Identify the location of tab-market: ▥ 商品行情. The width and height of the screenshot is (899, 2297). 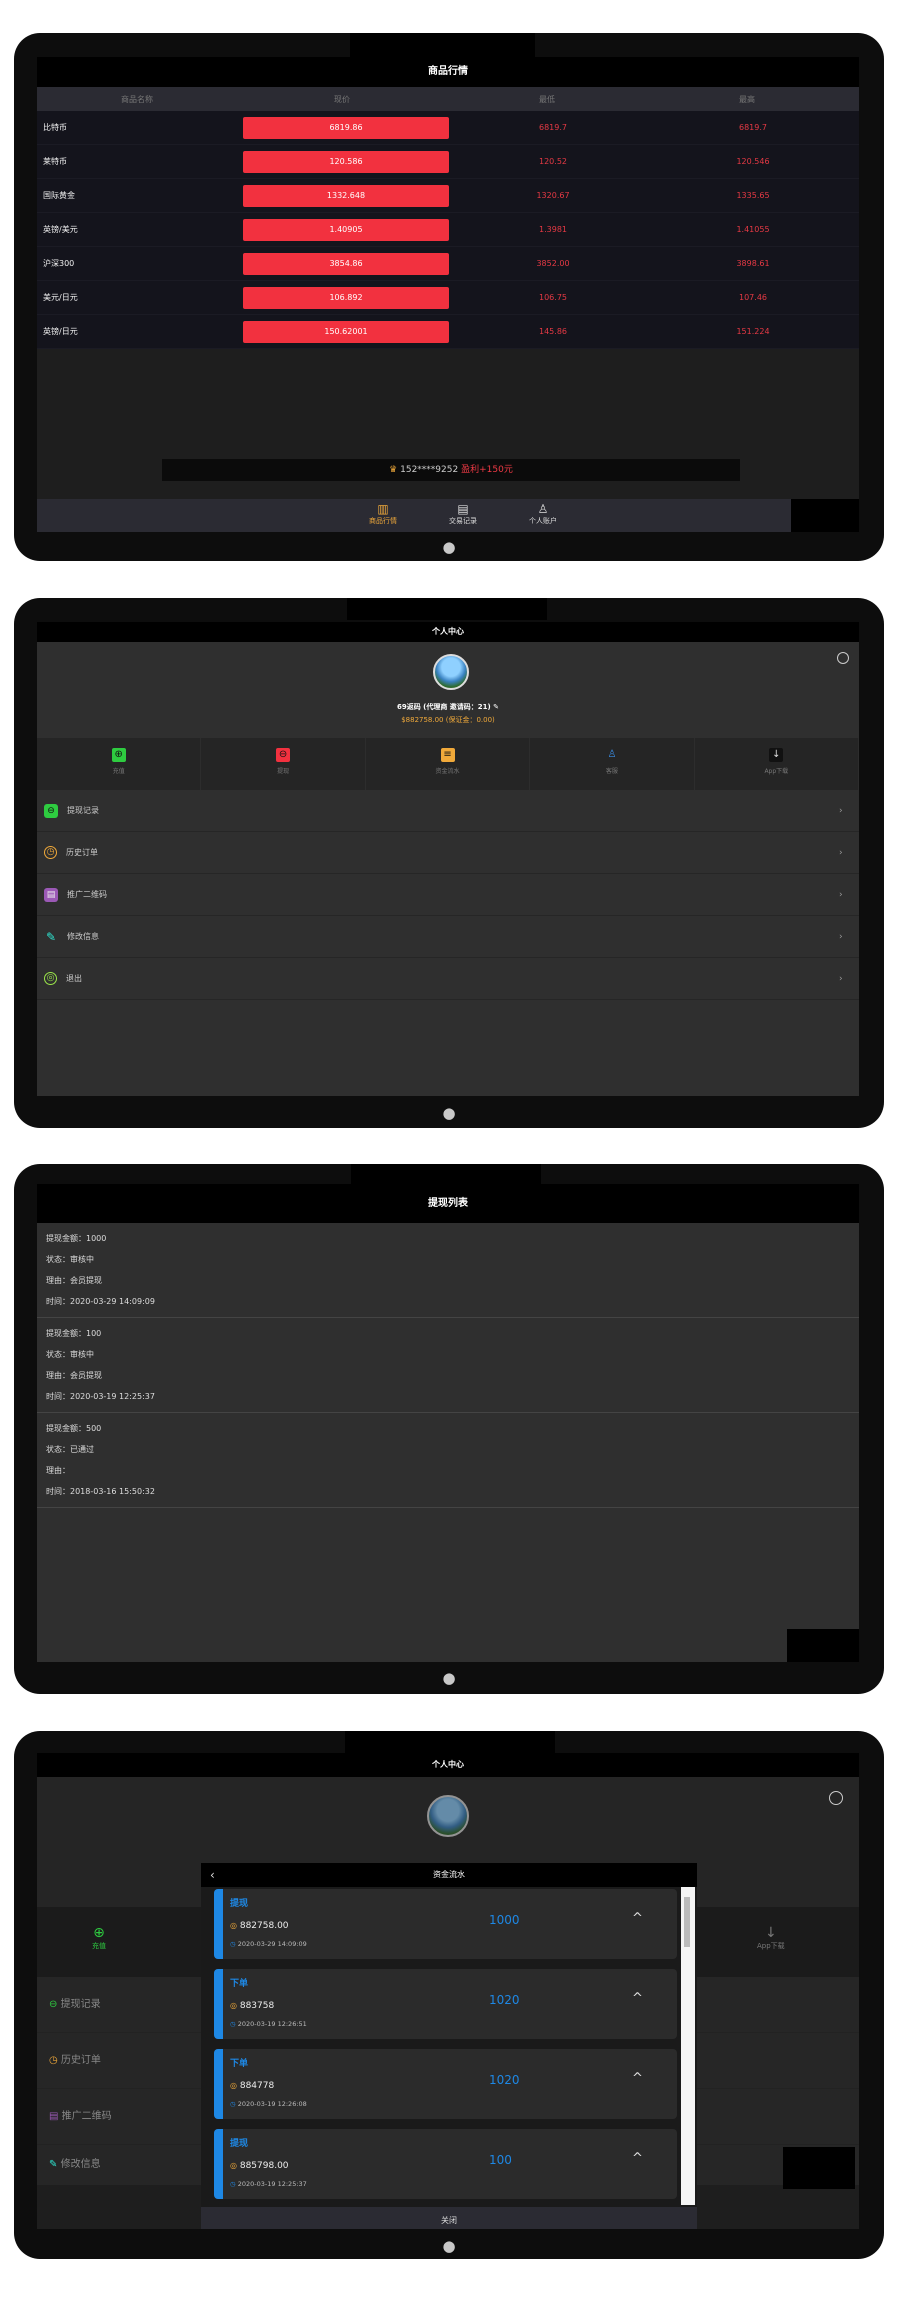
(383, 514).